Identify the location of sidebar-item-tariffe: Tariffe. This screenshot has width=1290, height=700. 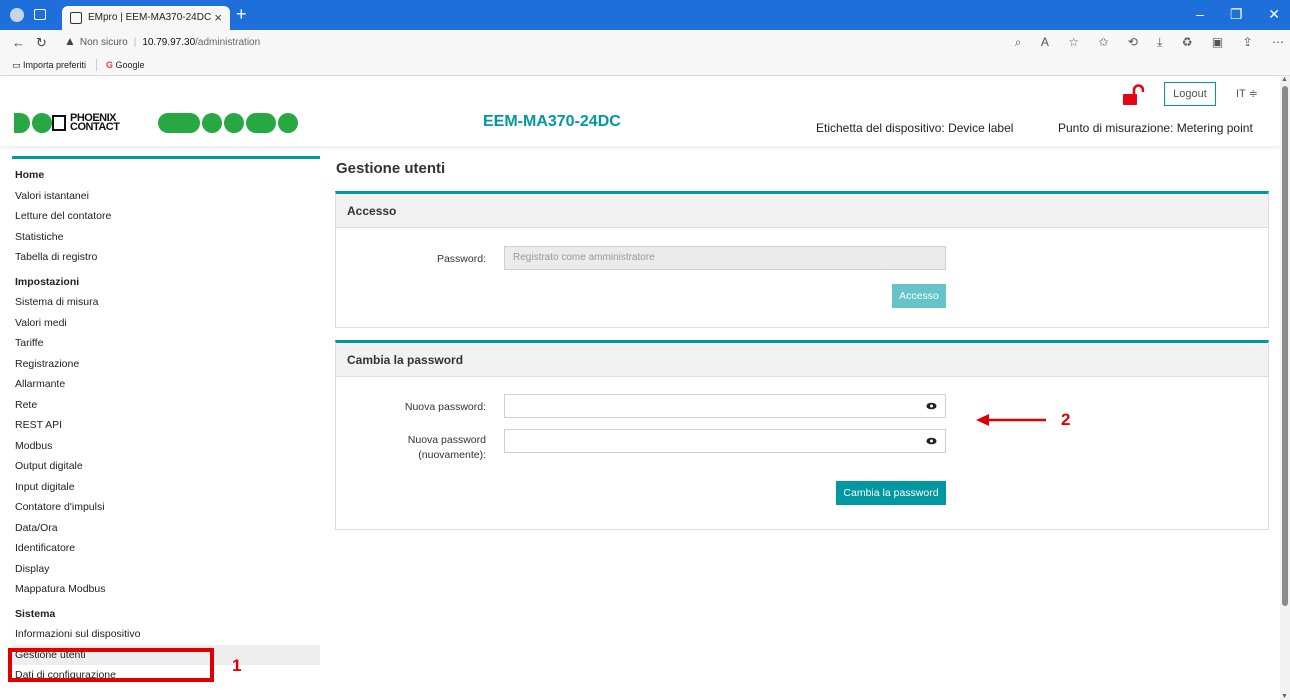
(166, 343).